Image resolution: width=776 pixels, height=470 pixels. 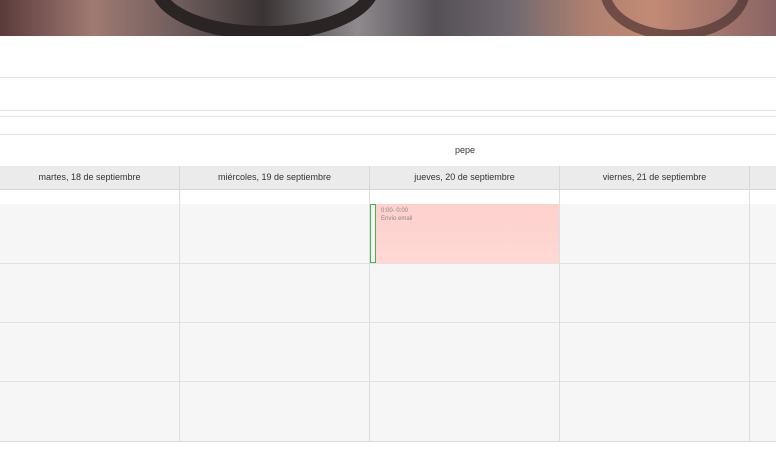 I want to click on day-header-thursday: jueves, 20 de septiembre, so click(x=465, y=177).